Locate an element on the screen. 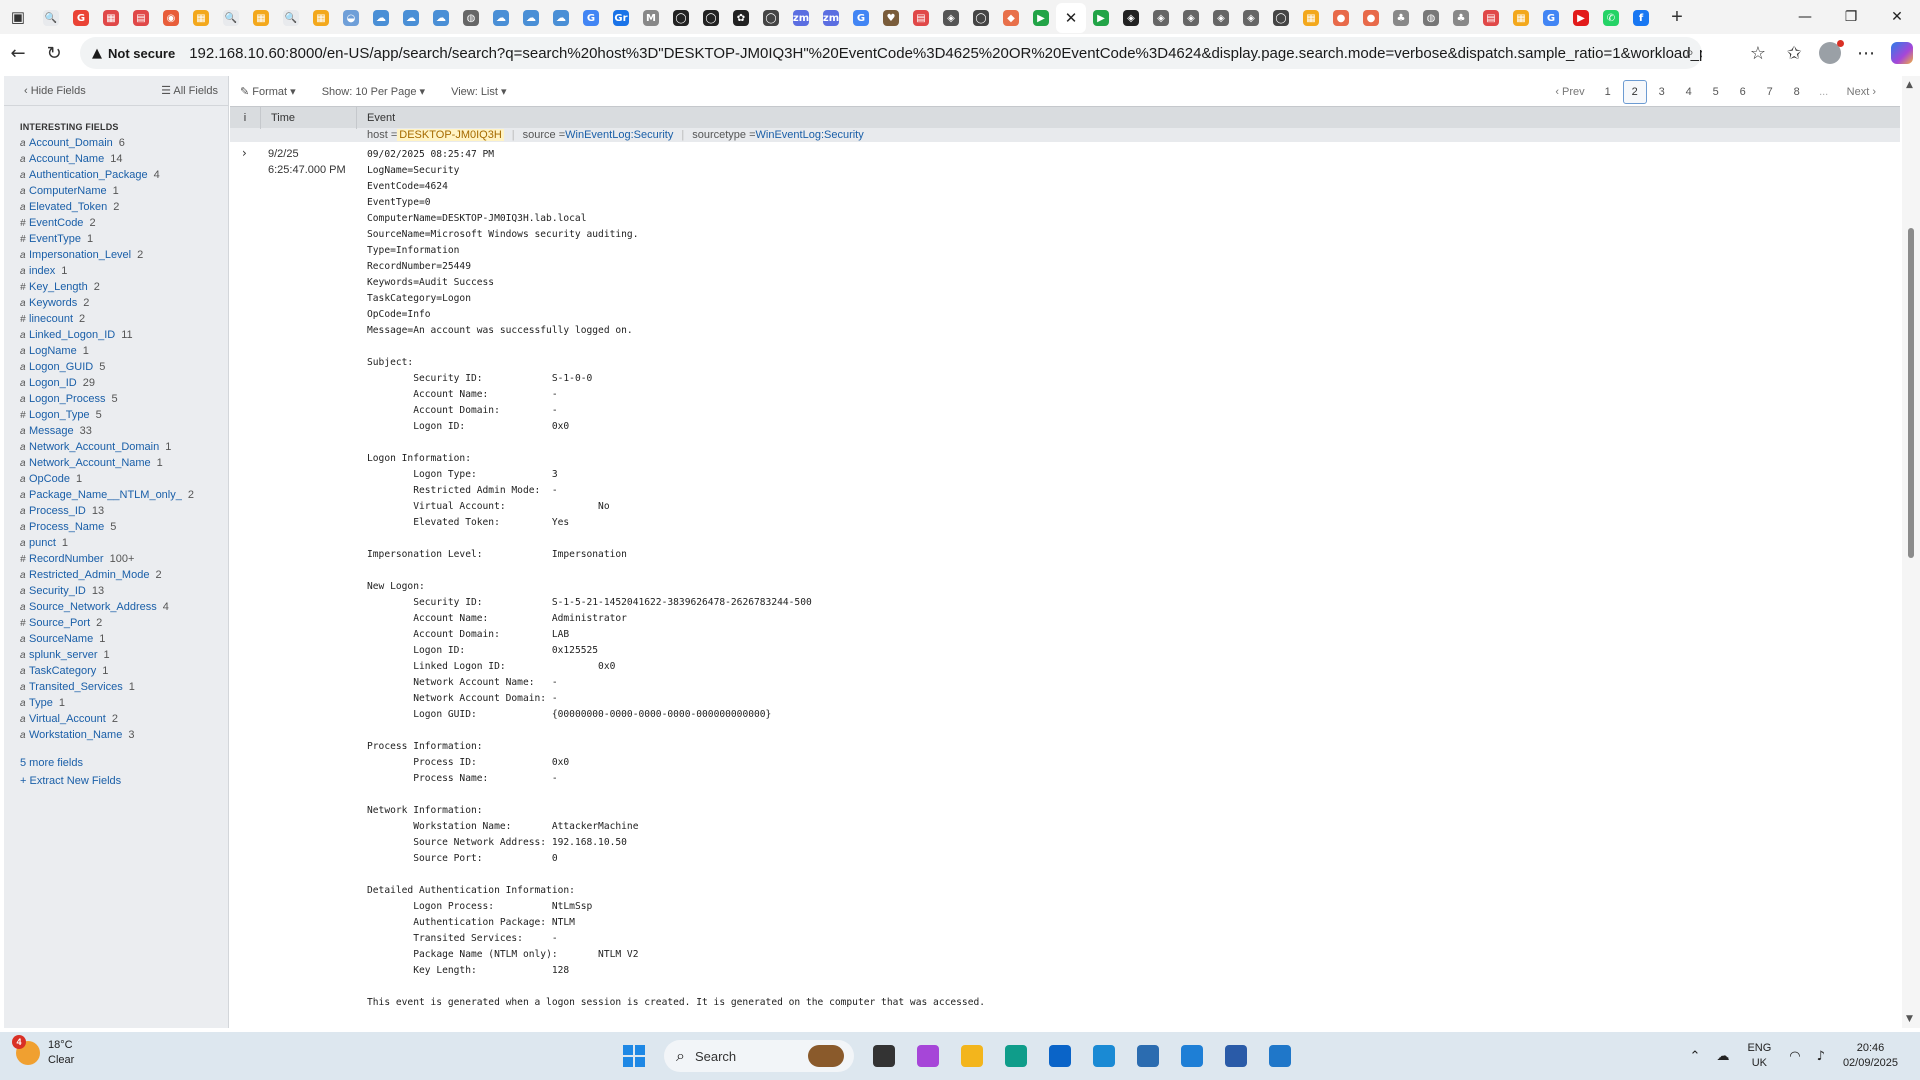  field-name: index is located at coordinates (42, 271).